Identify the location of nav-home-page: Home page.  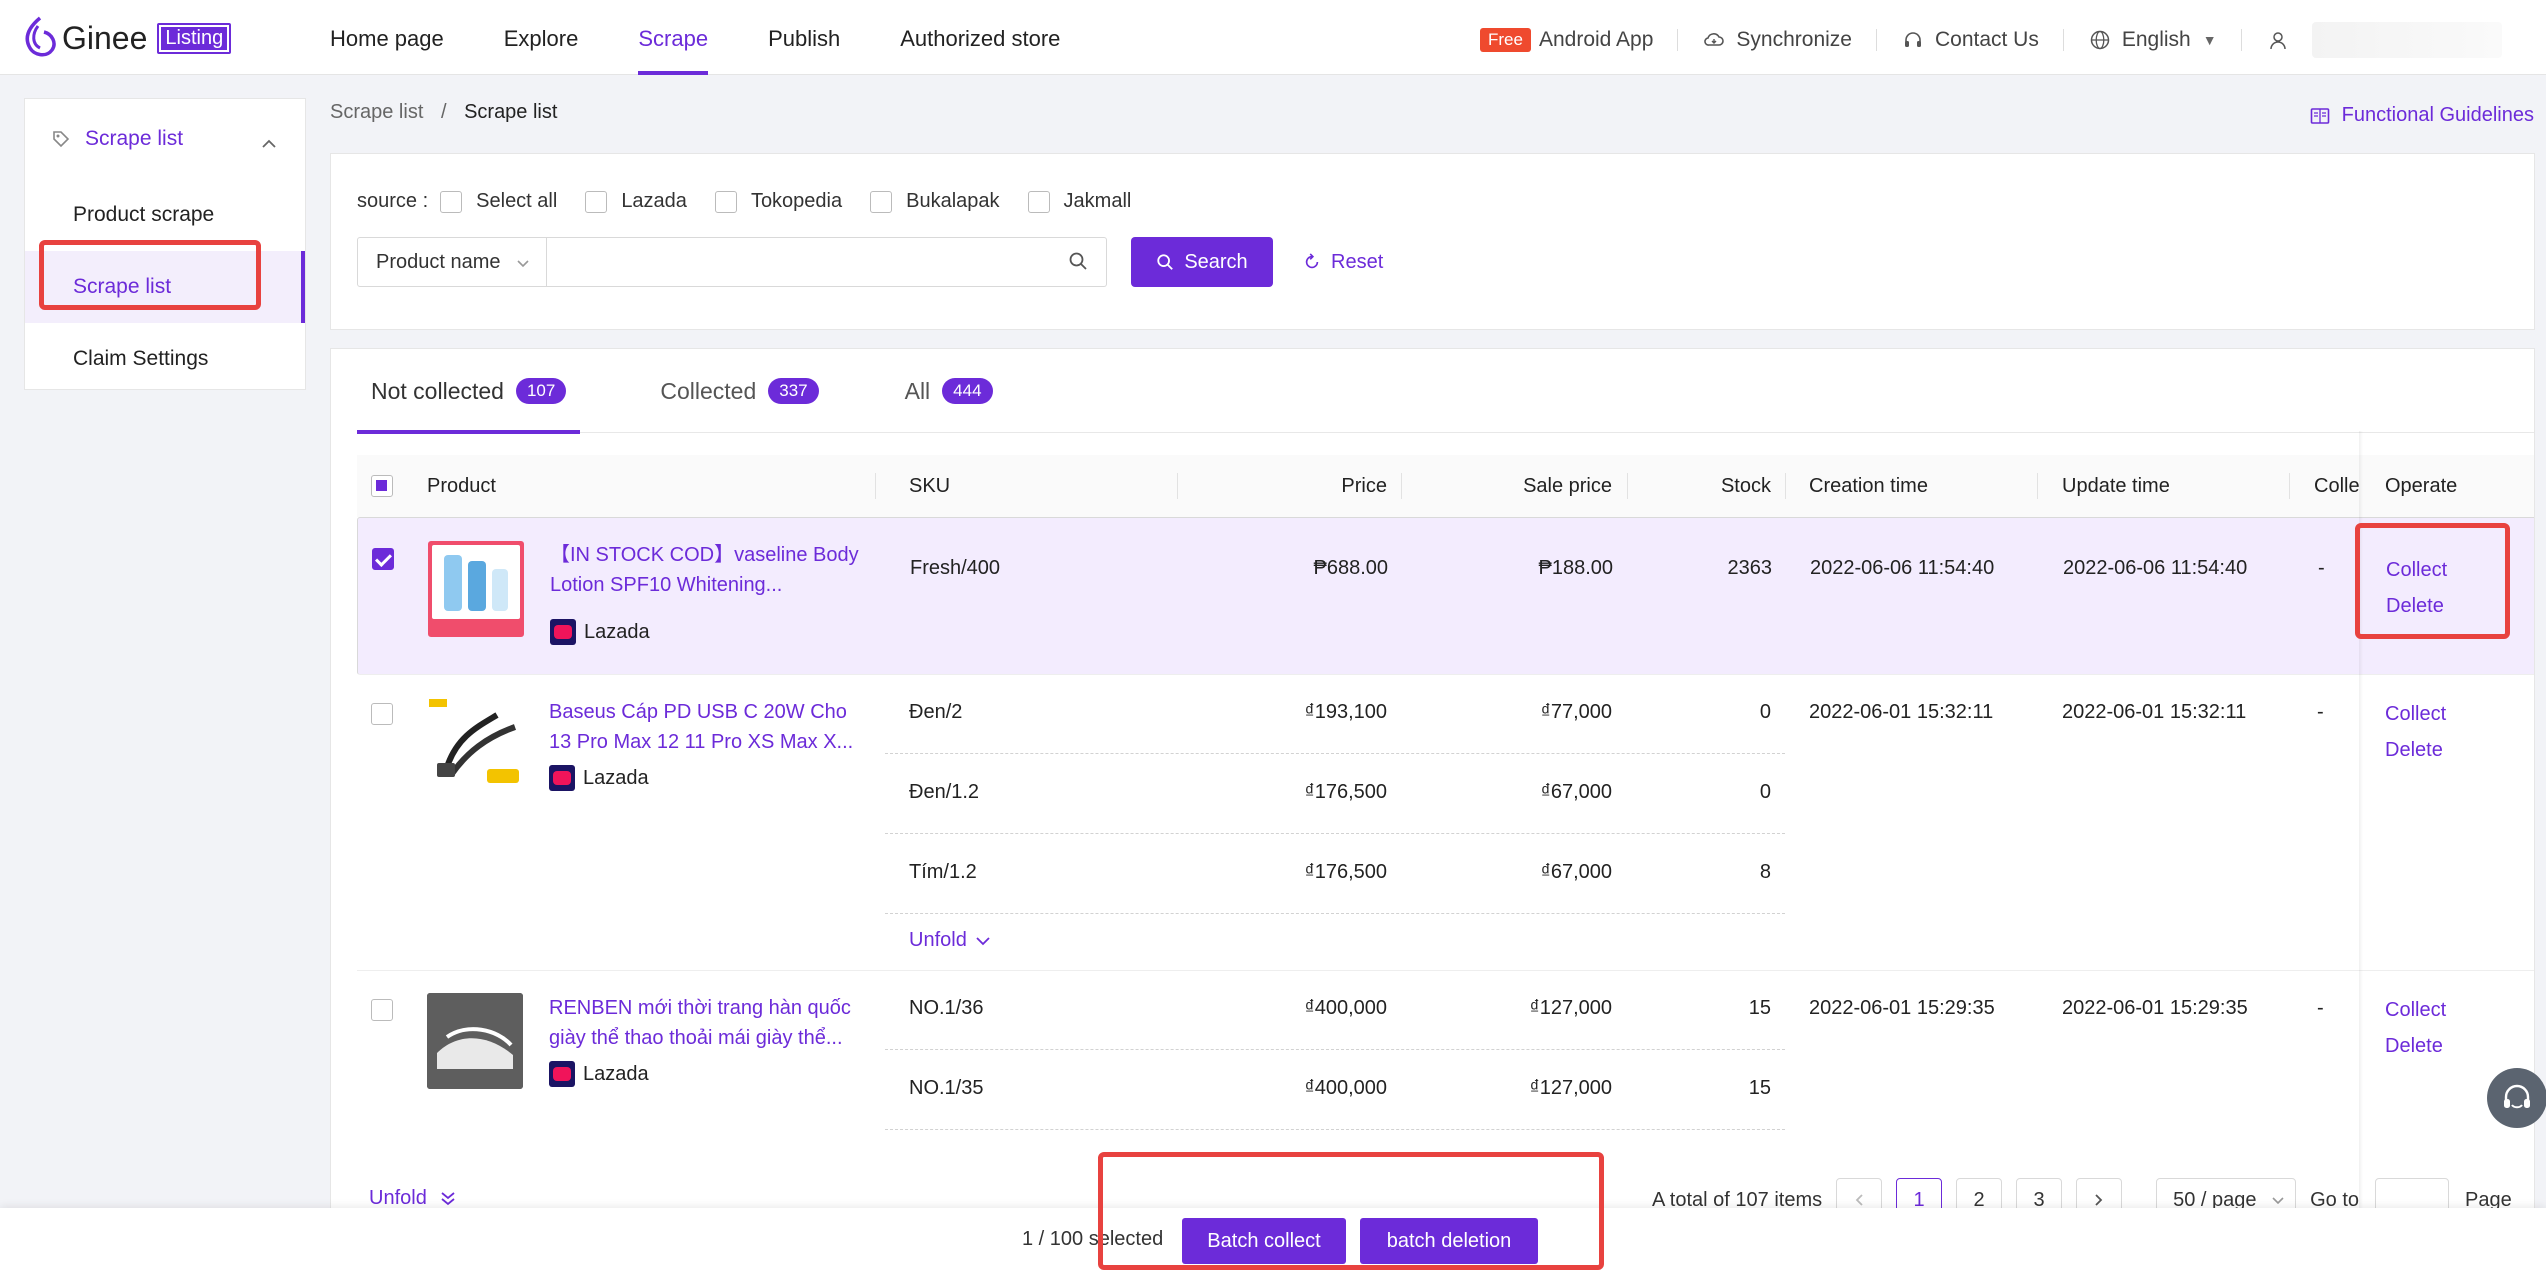
(387, 37).